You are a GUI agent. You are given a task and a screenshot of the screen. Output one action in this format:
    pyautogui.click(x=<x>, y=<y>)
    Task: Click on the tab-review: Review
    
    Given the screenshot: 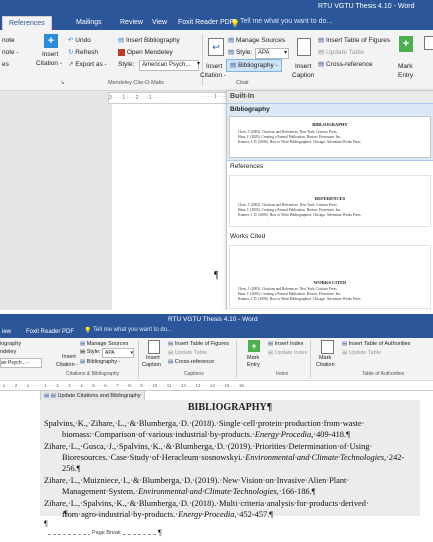 What is the action you would take?
    pyautogui.click(x=131, y=23)
    